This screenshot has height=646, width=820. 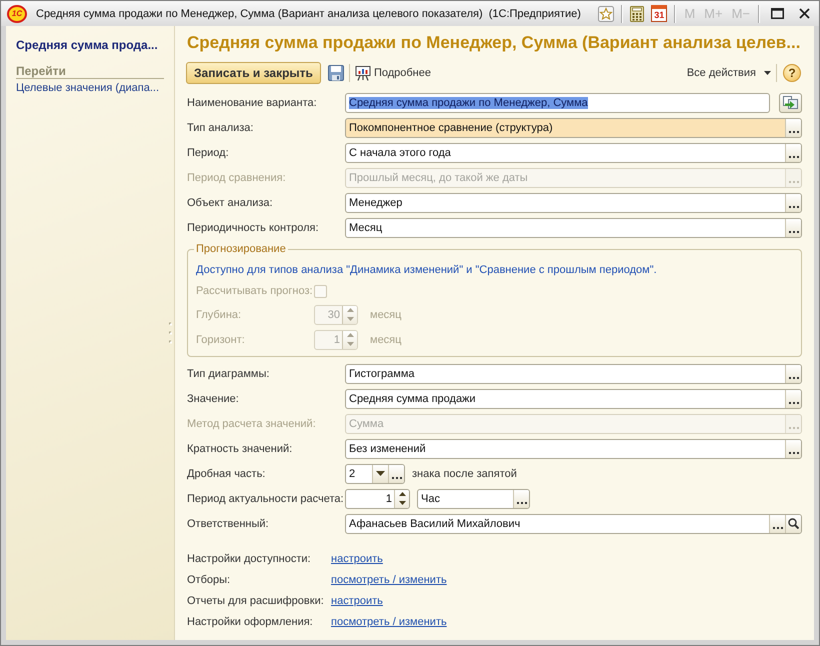 I want to click on all-actions-button: Все действия, so click(x=728, y=73).